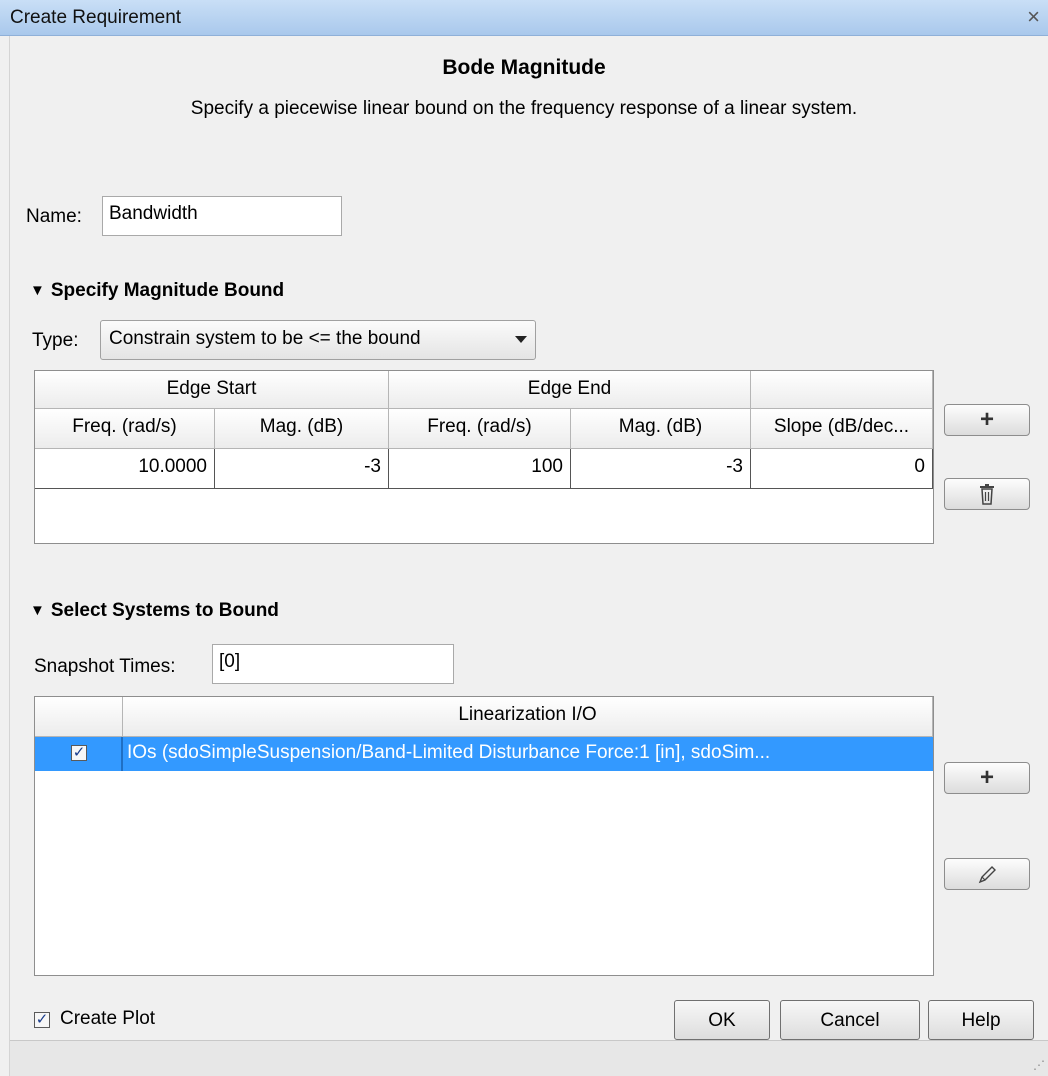 The image size is (1048, 1076). What do you see at coordinates (524, 67) in the screenshot?
I see `dialog-heading: Bode Magnitude` at bounding box center [524, 67].